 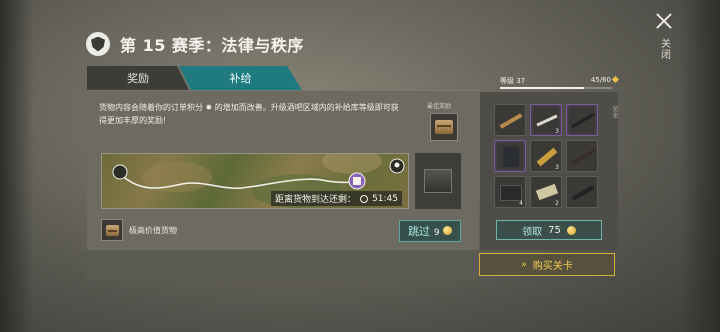 What do you see at coordinates (700, 166) in the screenshot?
I see `background-right-shade` at bounding box center [700, 166].